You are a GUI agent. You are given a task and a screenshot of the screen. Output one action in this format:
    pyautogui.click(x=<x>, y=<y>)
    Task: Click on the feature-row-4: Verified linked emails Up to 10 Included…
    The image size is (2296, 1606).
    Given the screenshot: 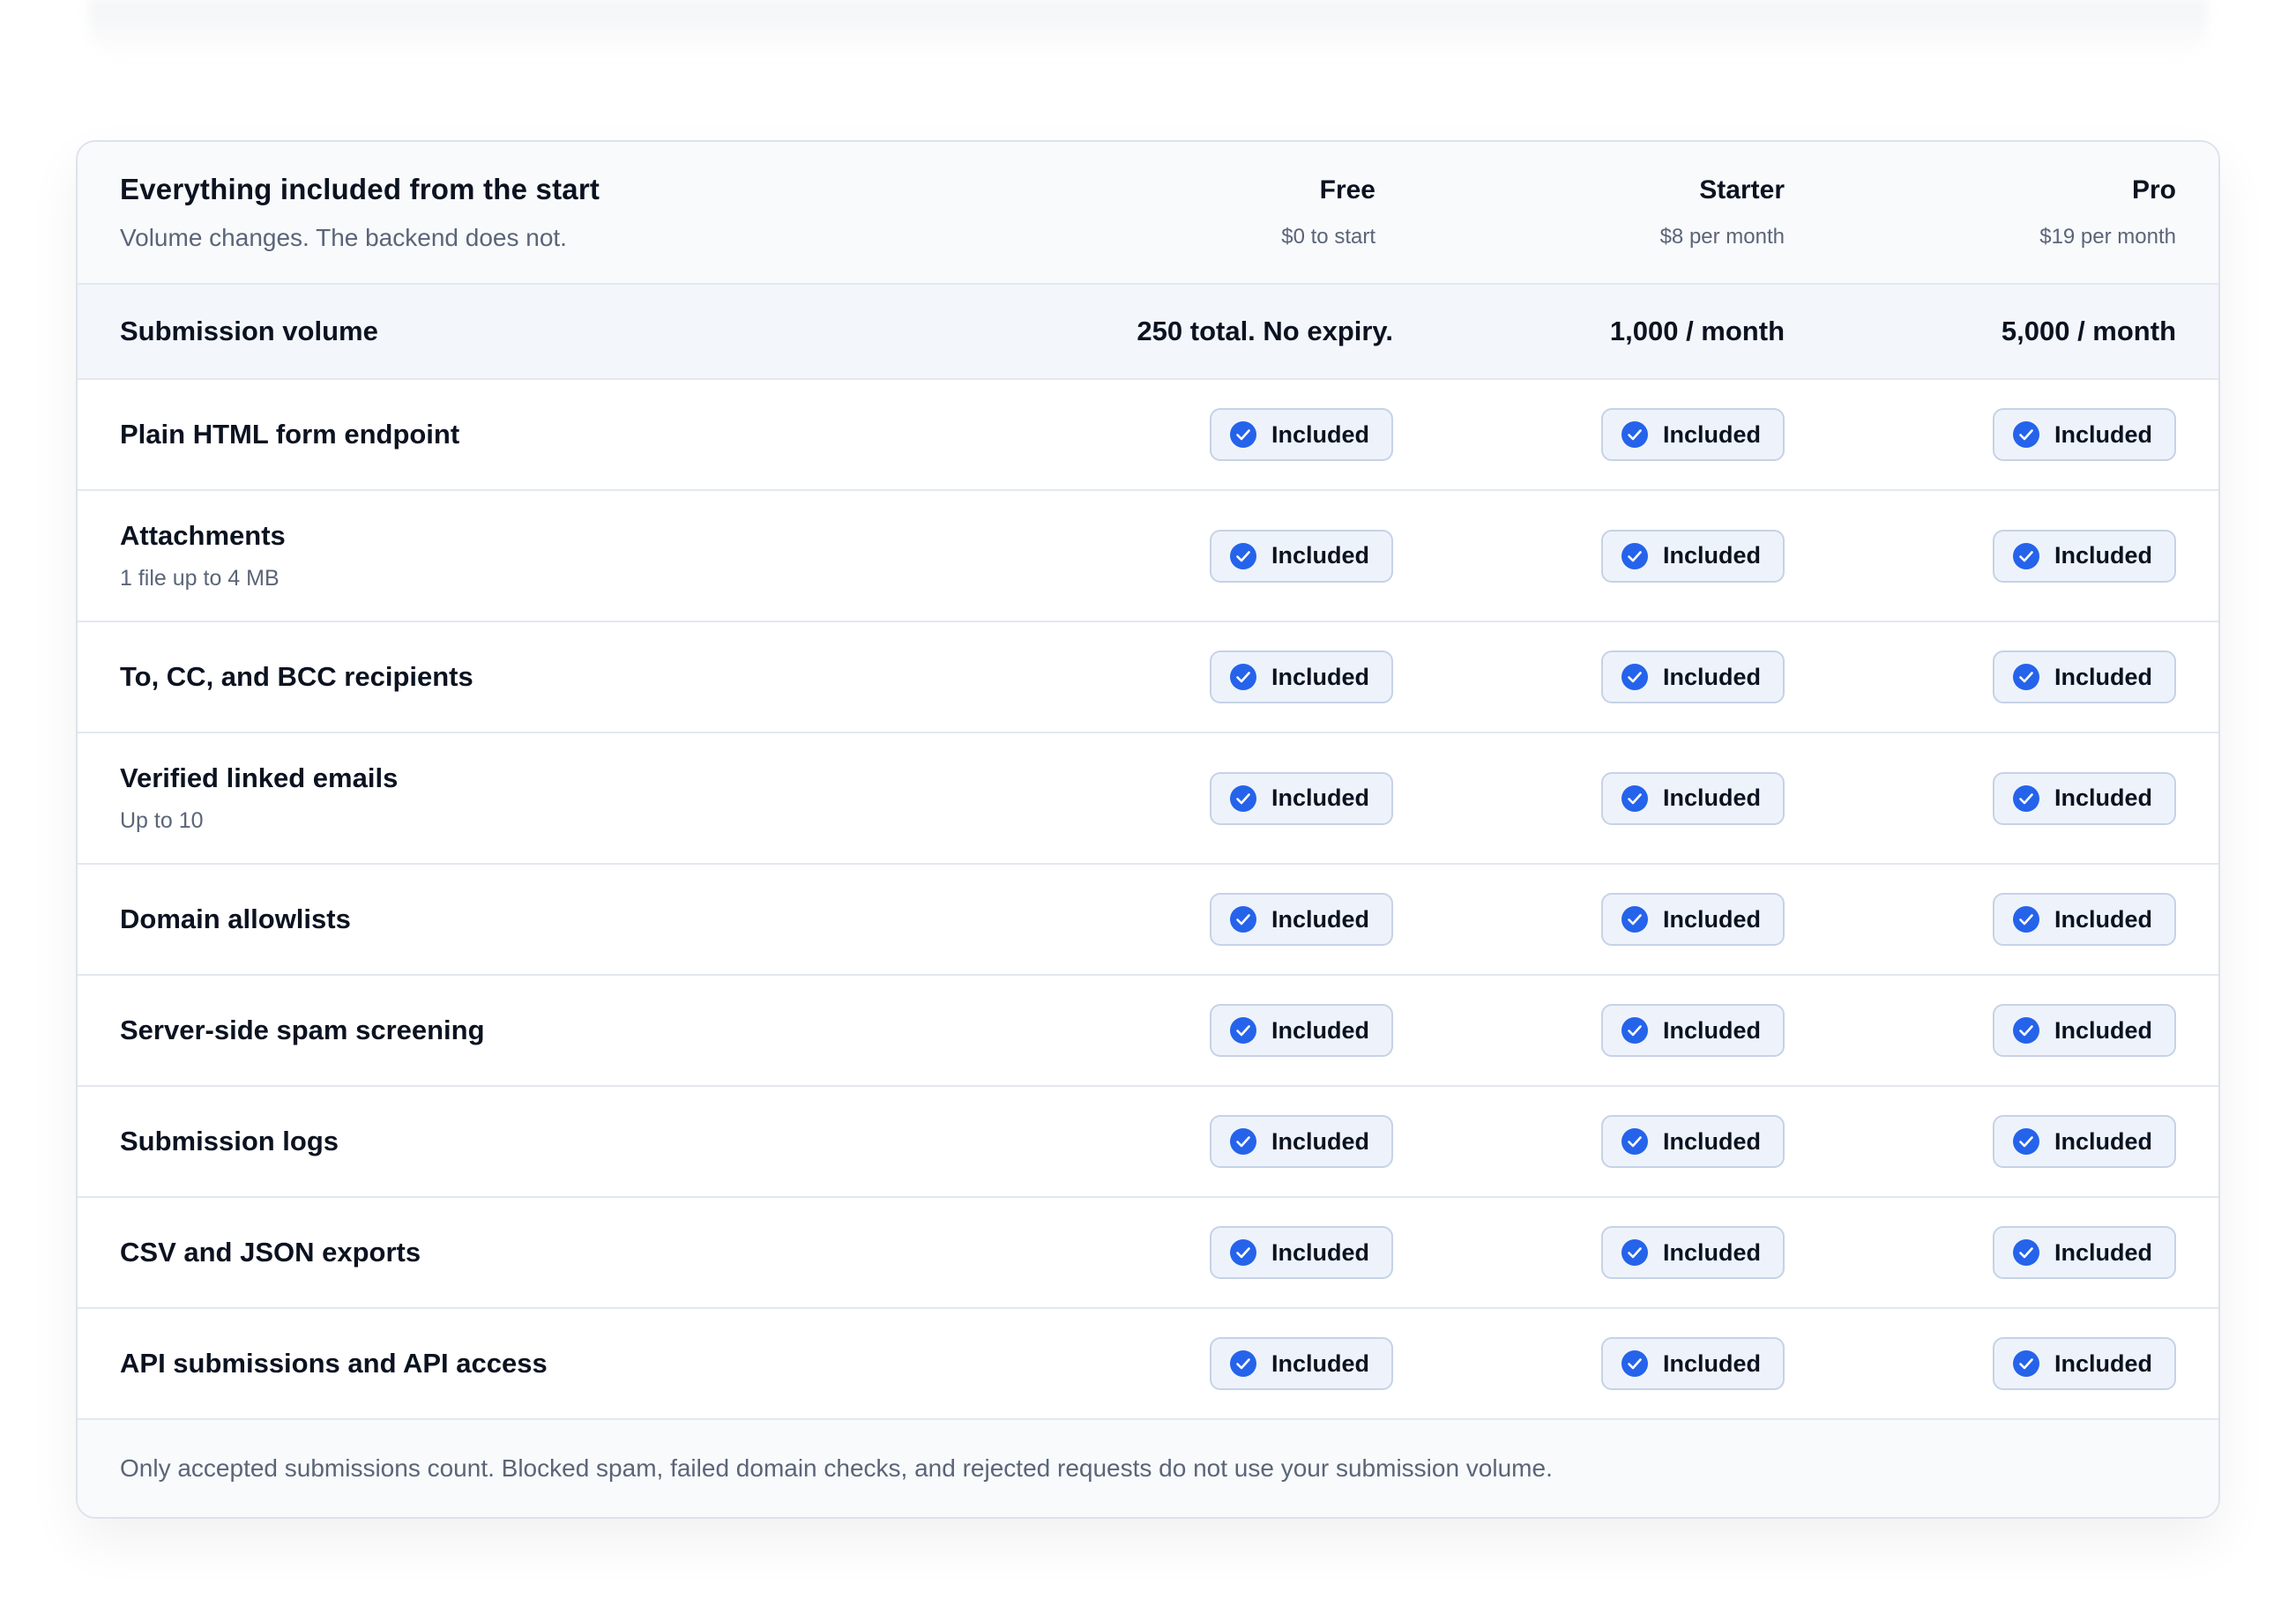 What is the action you would take?
    pyautogui.click(x=1148, y=799)
    